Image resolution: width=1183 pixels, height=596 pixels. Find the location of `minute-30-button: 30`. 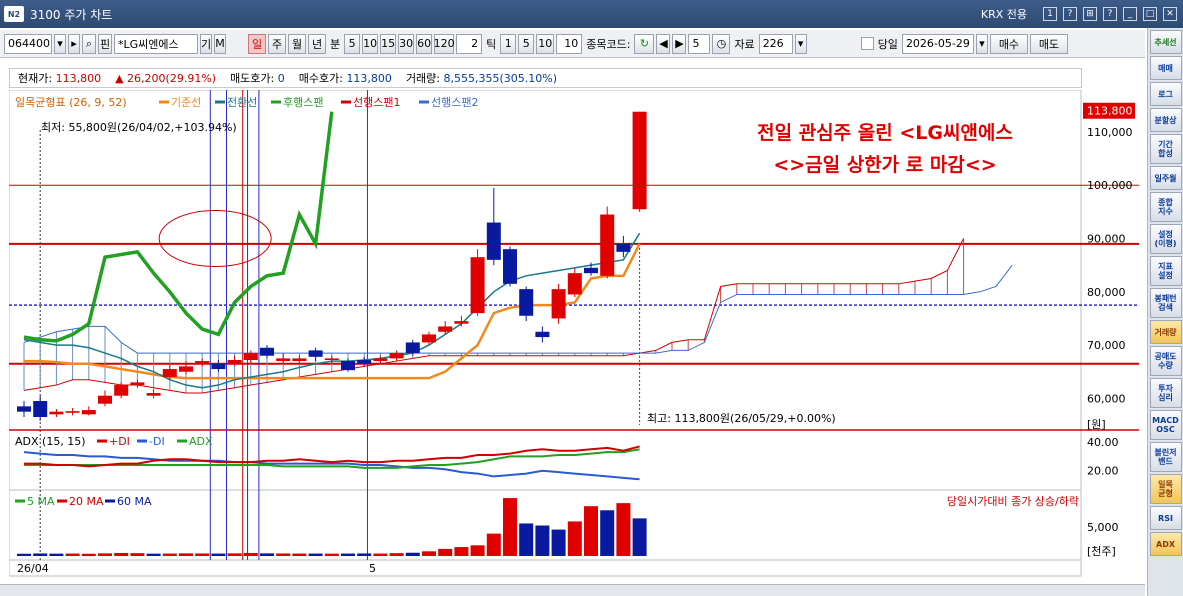

minute-30-button: 30 is located at coordinates (406, 43).